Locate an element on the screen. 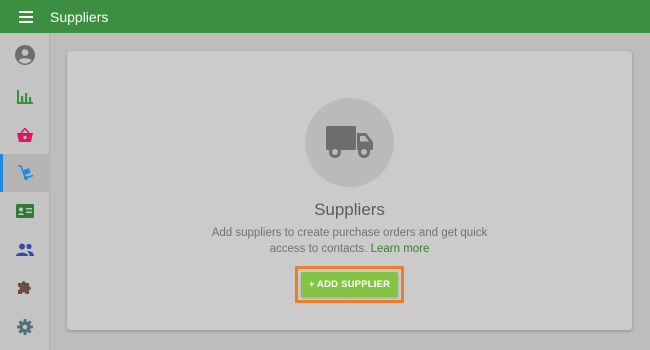 This screenshot has height=350, width=650. top-app-bar: Suppliers is located at coordinates (325, 16).